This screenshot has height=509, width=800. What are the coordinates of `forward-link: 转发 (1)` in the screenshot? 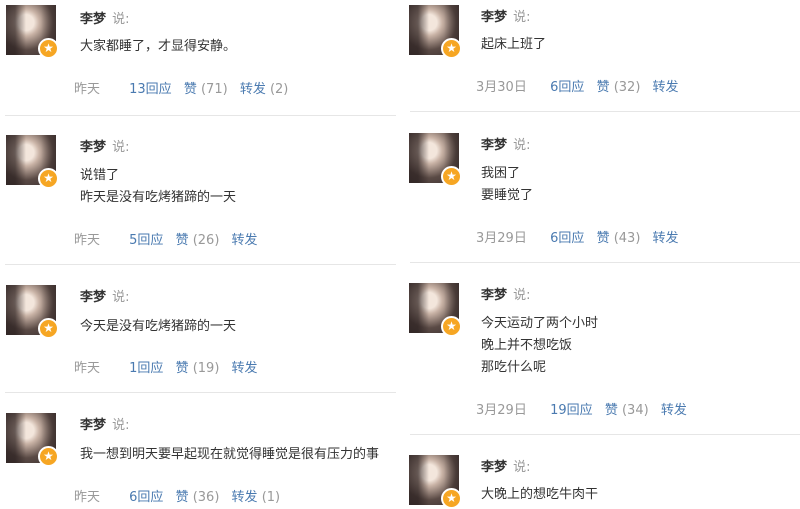 It's located at (256, 497).